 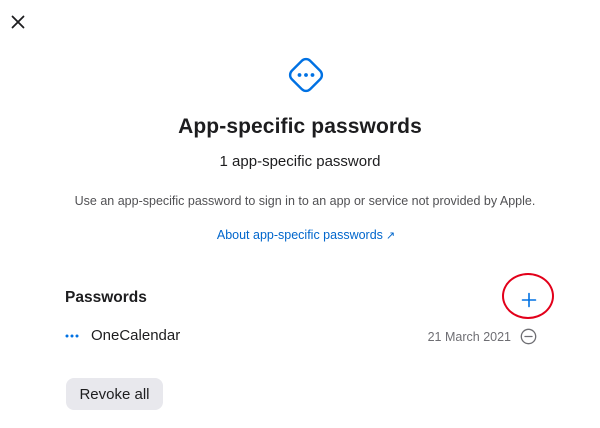 I want to click on remove-password-button, so click(x=528, y=336).